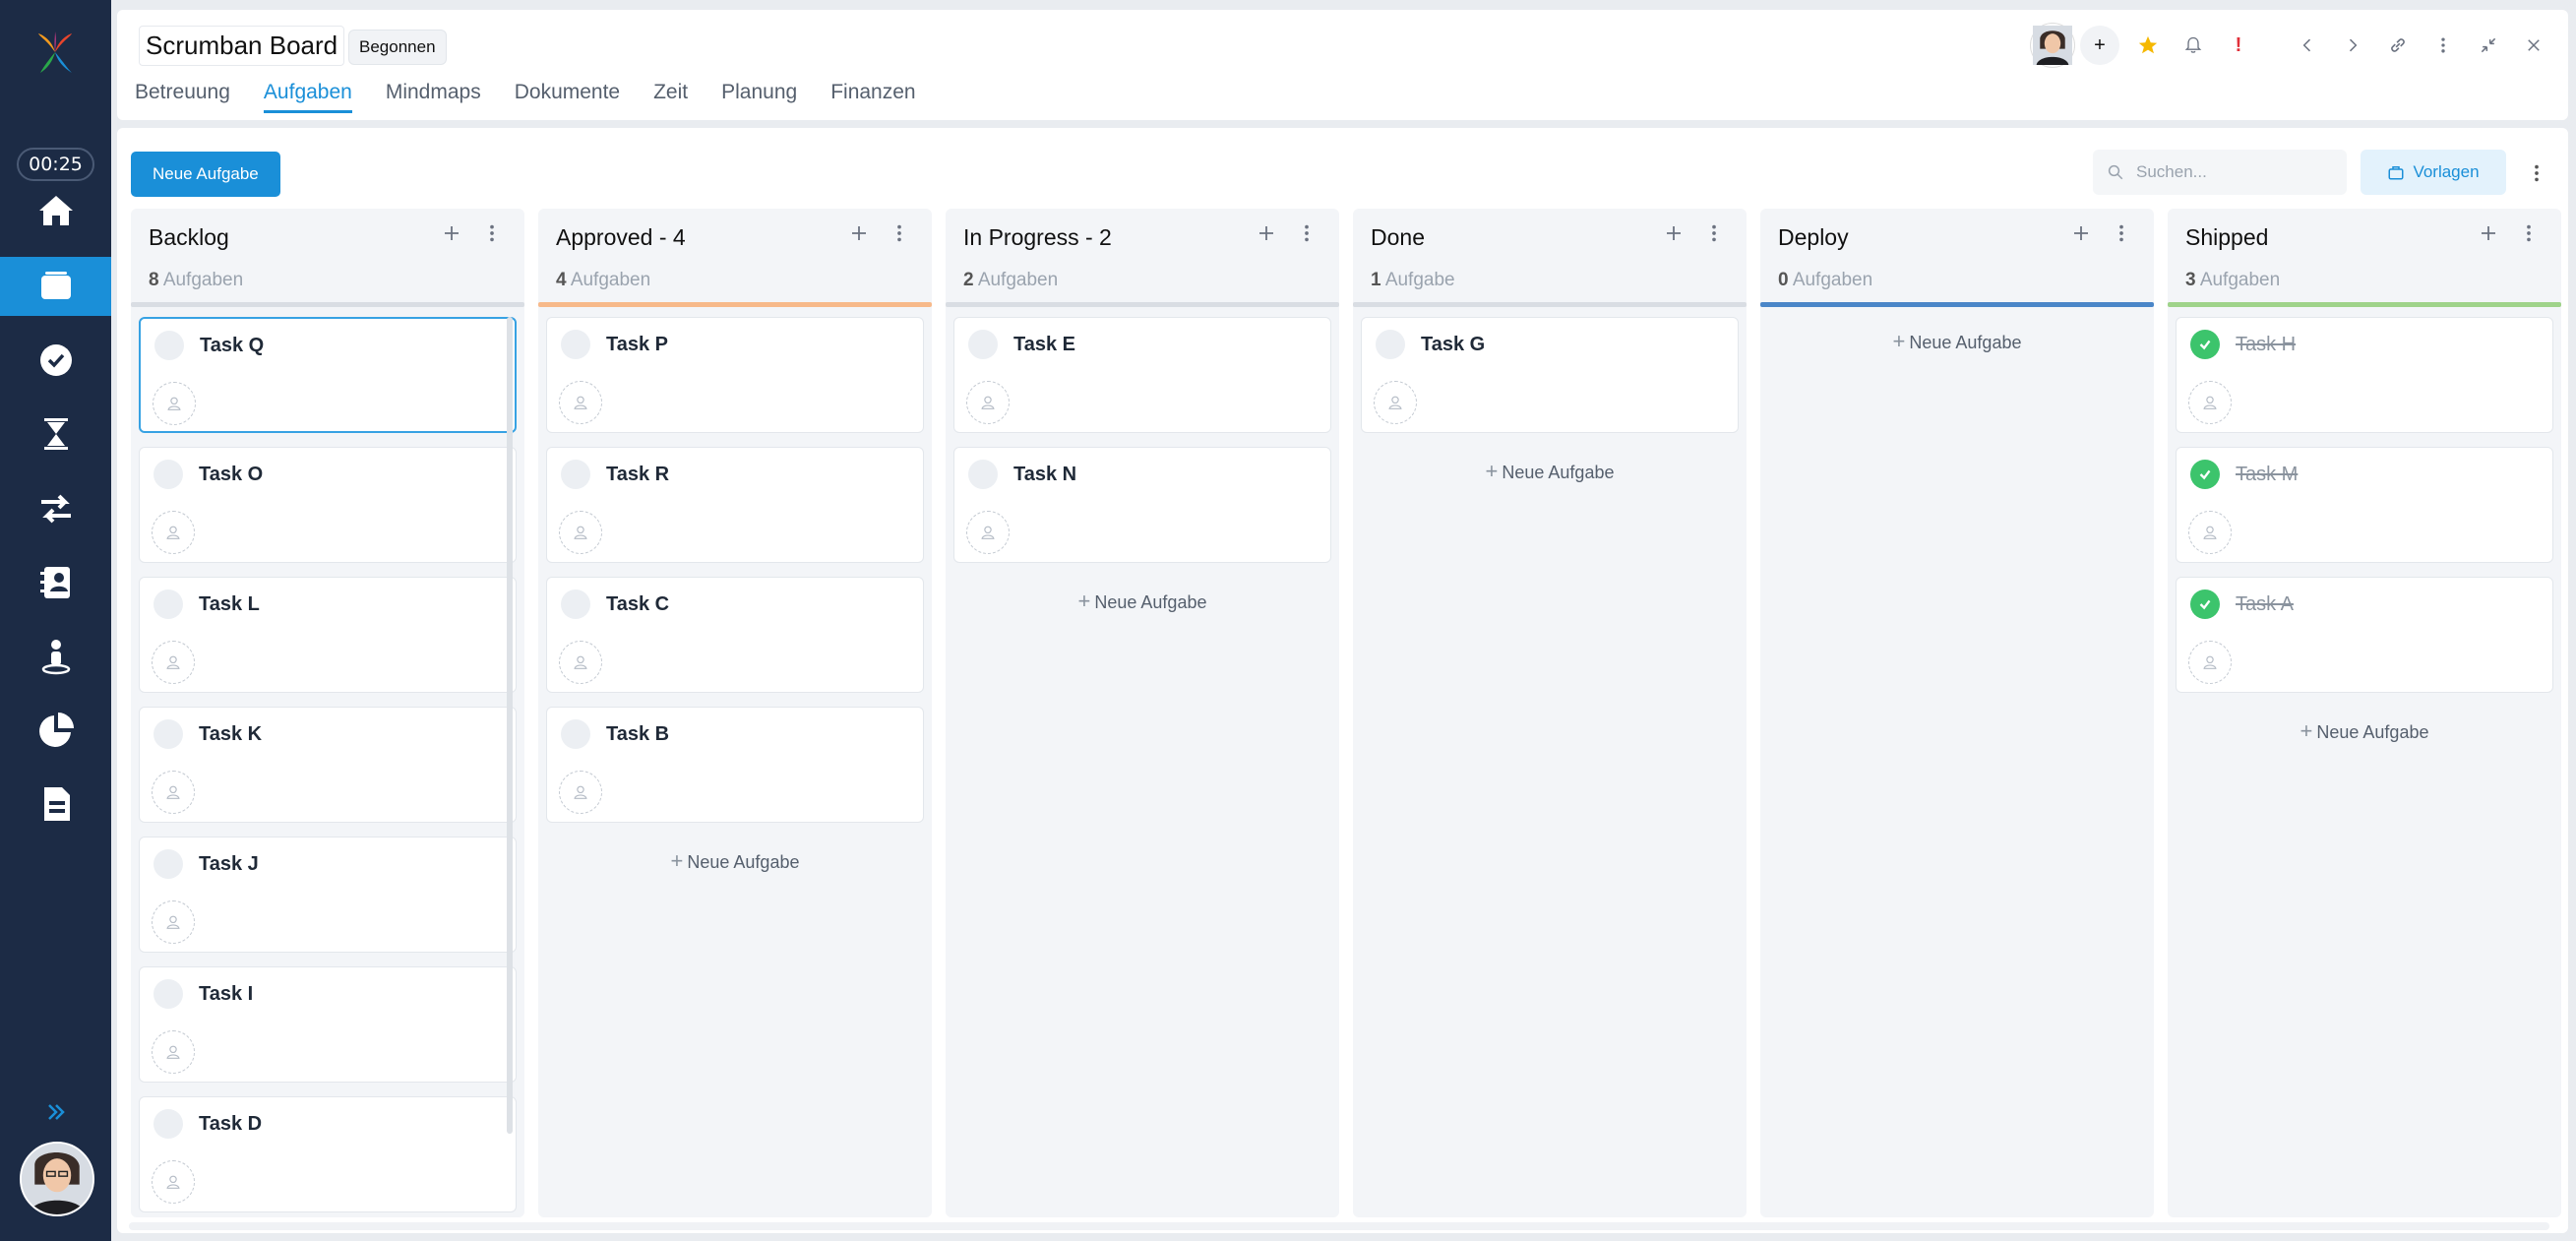 The image size is (2576, 1241). I want to click on task-card: Task D, so click(328, 1154).